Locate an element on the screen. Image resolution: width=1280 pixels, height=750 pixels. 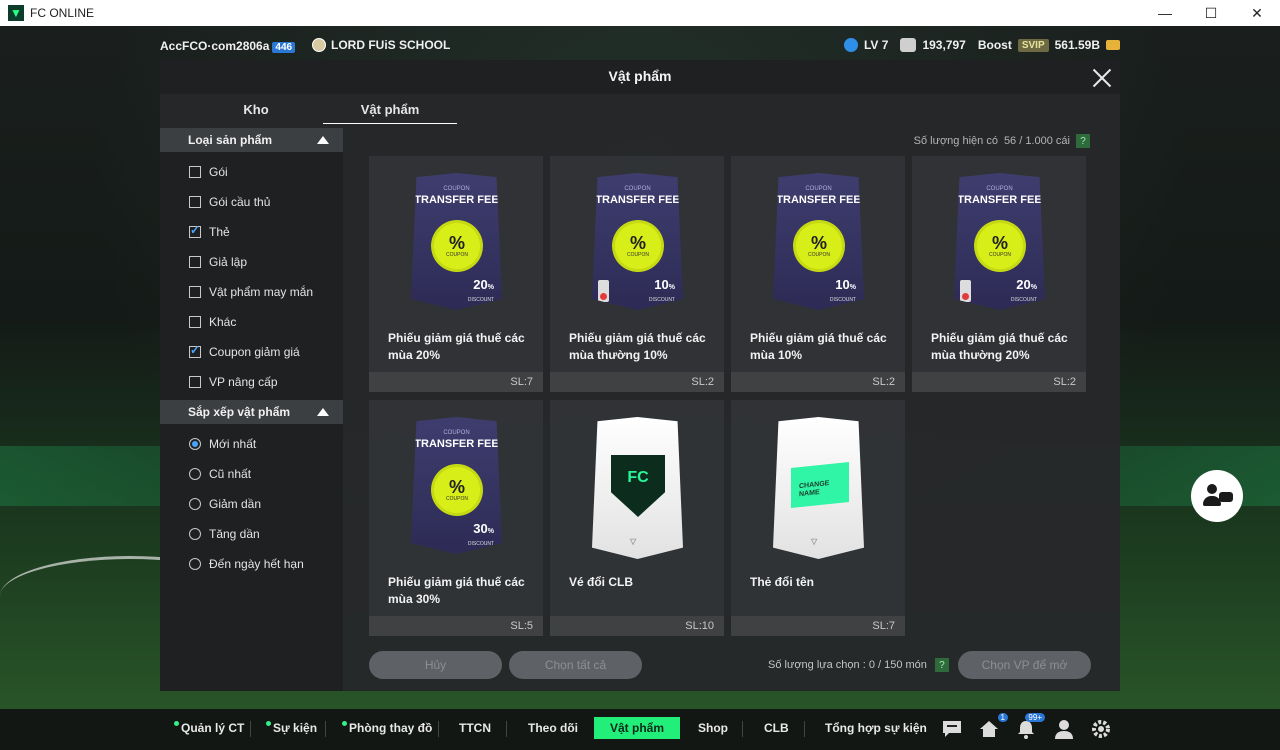
cancel-button: Hủy is located at coordinates (435, 665).